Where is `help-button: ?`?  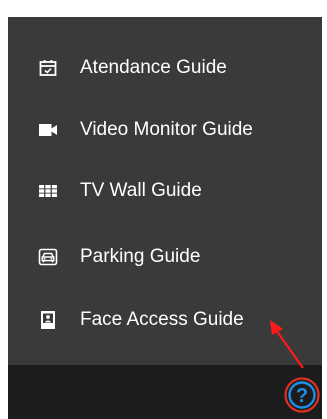 help-button: ? is located at coordinates (302, 395).